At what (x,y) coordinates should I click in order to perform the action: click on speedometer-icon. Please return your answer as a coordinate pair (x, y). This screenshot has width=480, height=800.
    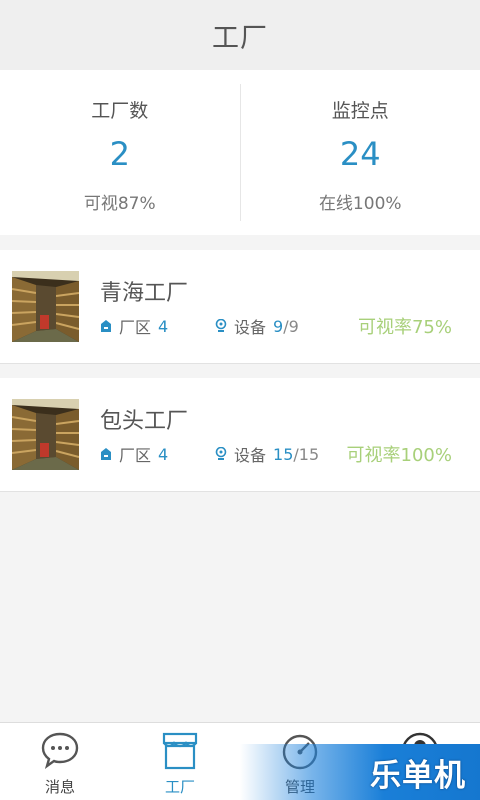
    Looking at the image, I should click on (300, 752).